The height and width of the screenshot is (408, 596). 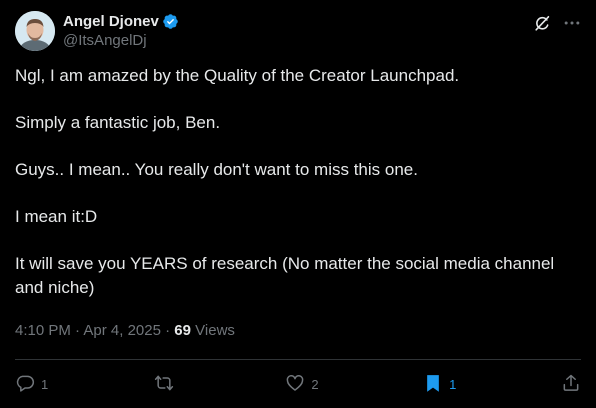 What do you see at coordinates (45, 384) in the screenshot?
I see `reply-count: 1` at bounding box center [45, 384].